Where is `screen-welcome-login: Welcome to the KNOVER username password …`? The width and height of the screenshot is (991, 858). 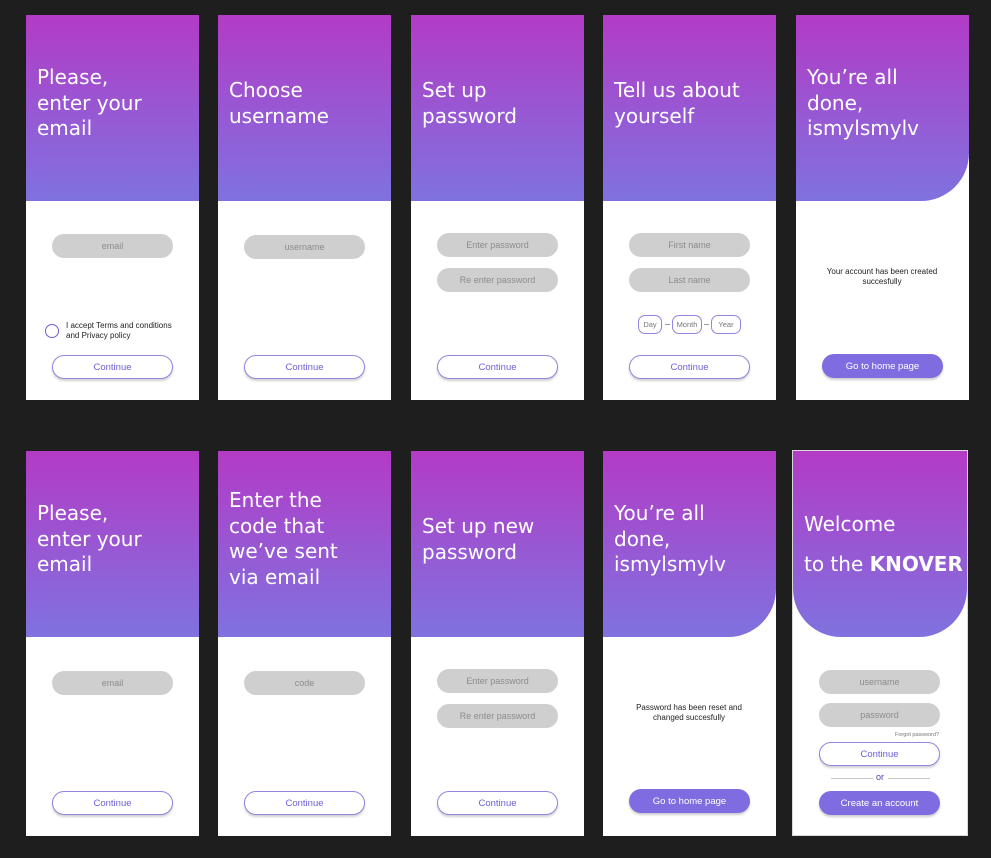
screen-welcome-login: Welcome to the KNOVER username password … is located at coordinates (880, 643).